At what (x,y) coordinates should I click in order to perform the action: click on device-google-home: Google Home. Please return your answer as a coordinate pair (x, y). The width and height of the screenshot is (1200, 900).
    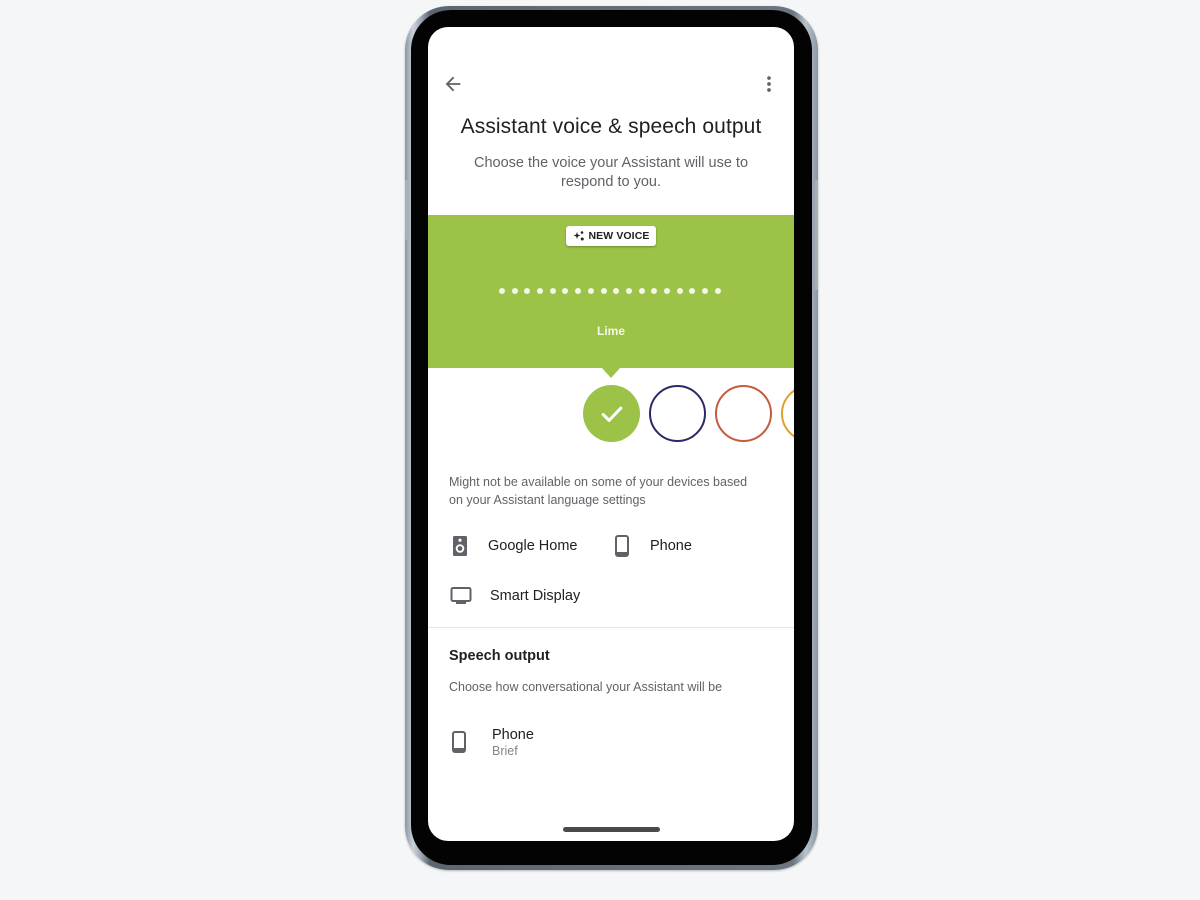
    Looking at the image, I should click on (513, 546).